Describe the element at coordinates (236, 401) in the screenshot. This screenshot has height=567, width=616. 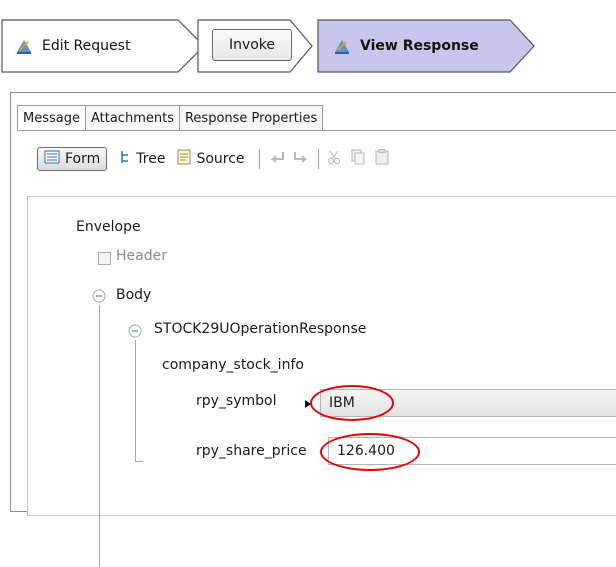
I see `rpy-symbol-label: rpy_symbol` at that location.